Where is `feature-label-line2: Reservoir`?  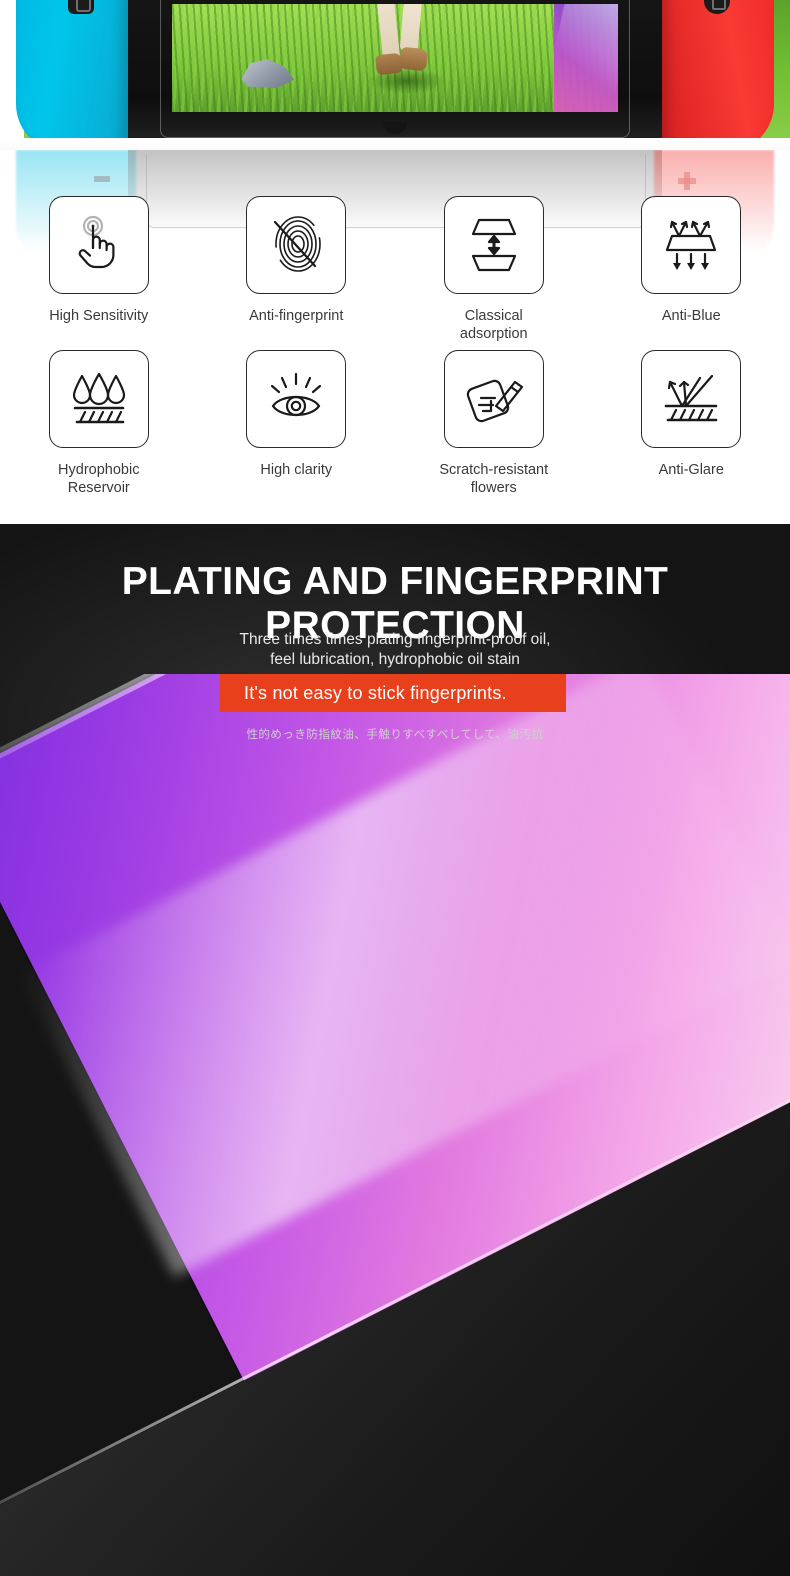
feature-label-line2: Reservoir is located at coordinates (98, 487).